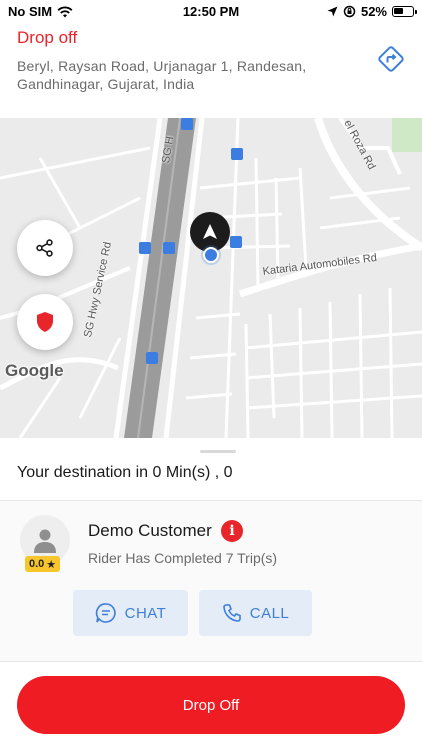 This screenshot has width=422, height=750. I want to click on navigation-arrow-icon, so click(210, 231).